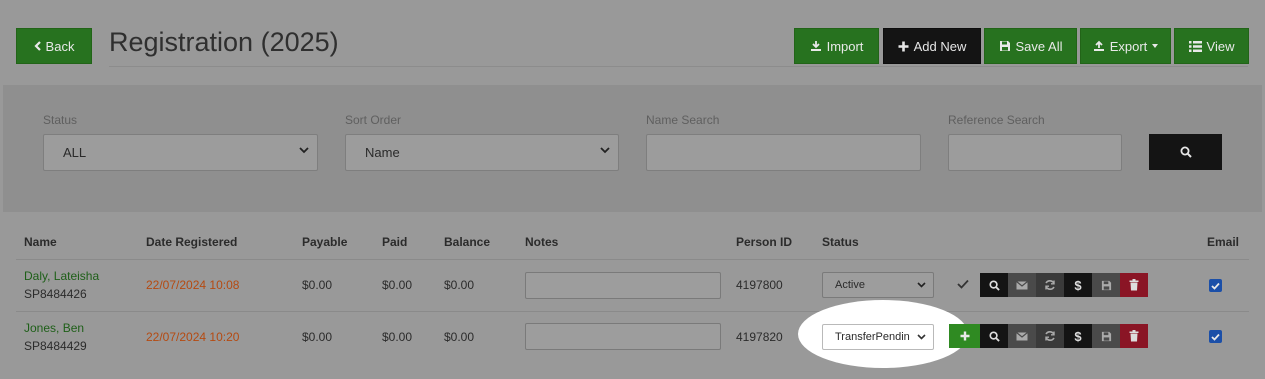 The width and height of the screenshot is (1265, 379). What do you see at coordinates (40, 242) in the screenshot?
I see `column-header-name: Name` at bounding box center [40, 242].